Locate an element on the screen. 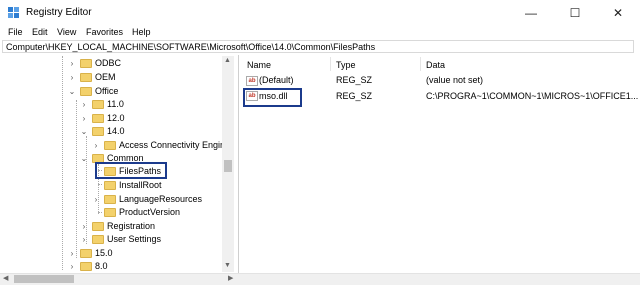 The height and width of the screenshot is (285, 640). minimize-button: — is located at coordinates (531, 13).